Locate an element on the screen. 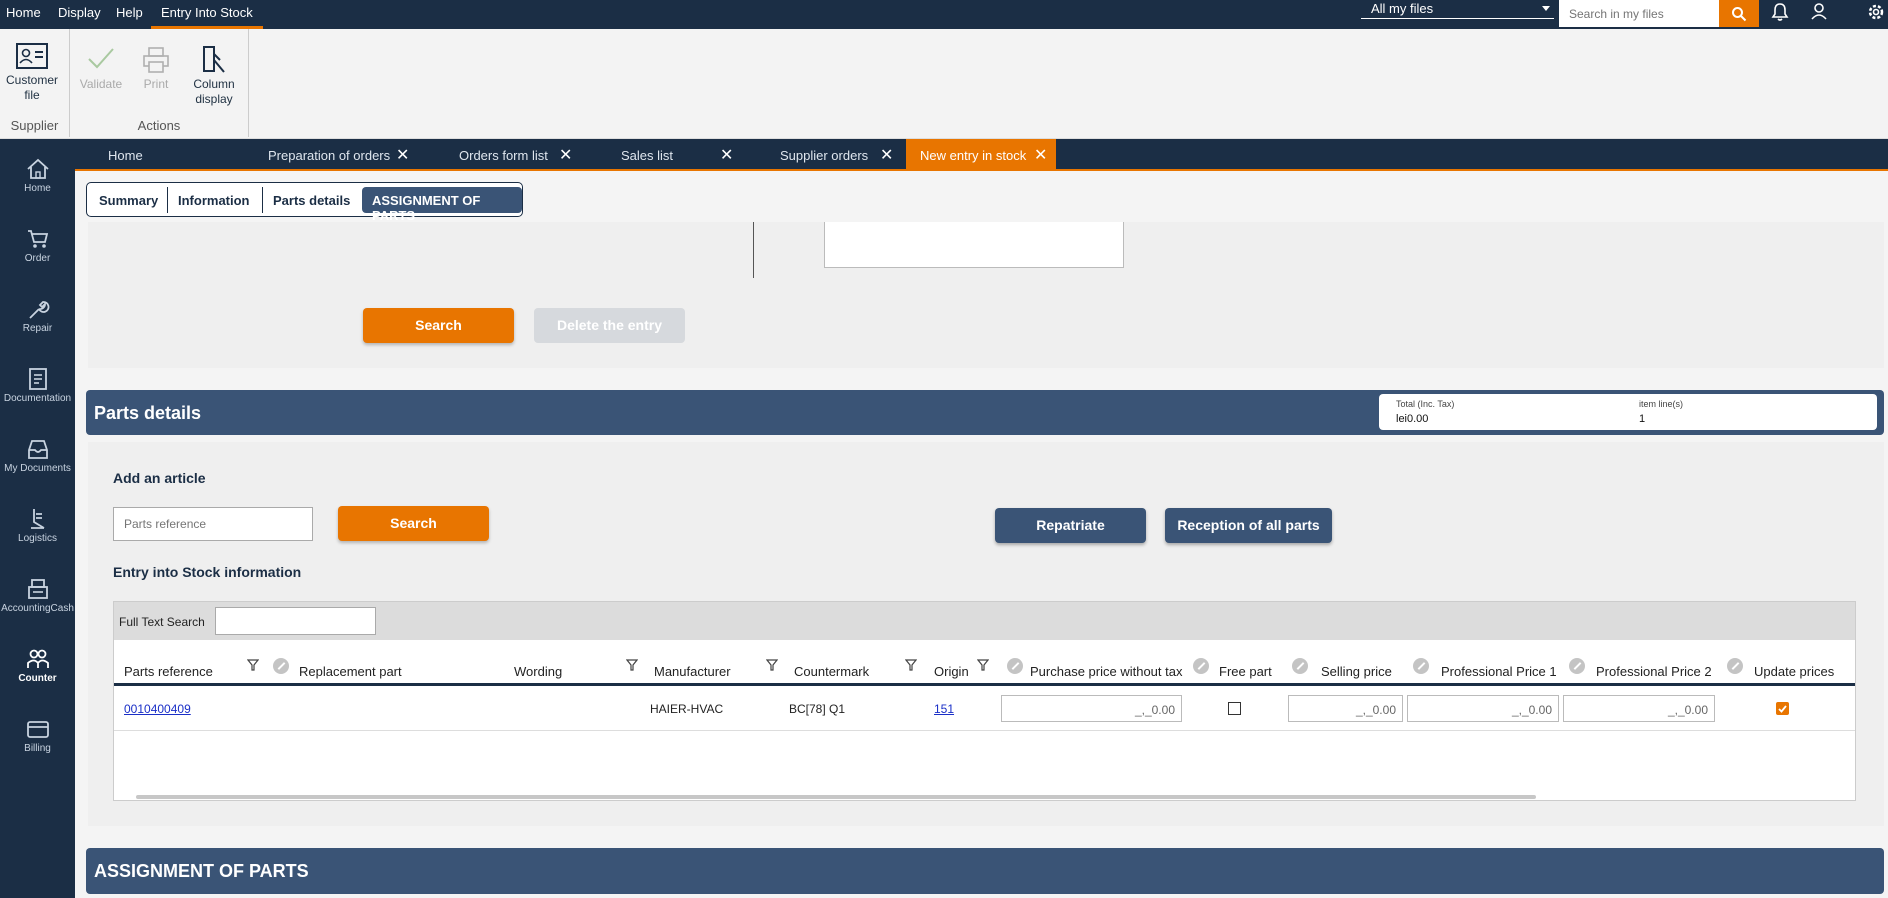 This screenshot has width=1888, height=898. reception-all-parts-button: Reception of all parts is located at coordinates (1248, 525).